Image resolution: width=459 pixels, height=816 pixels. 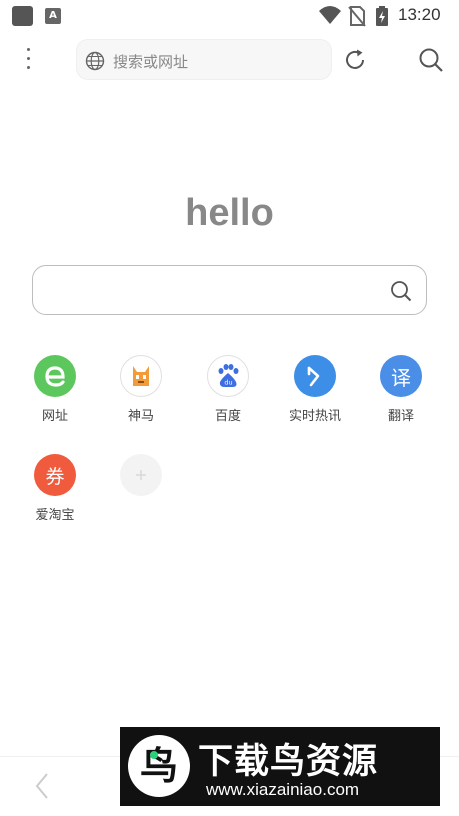 I want to click on translate-icon: 译, so click(x=401, y=376).